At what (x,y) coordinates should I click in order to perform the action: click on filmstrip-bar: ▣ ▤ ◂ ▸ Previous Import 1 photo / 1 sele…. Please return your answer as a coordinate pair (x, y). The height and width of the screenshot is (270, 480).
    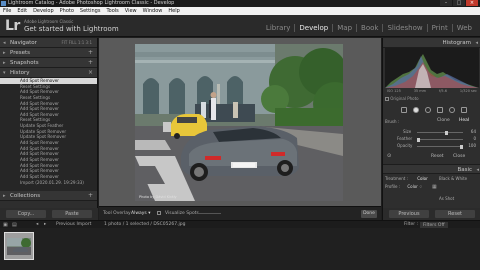
    Looking at the image, I should click on (240, 224).